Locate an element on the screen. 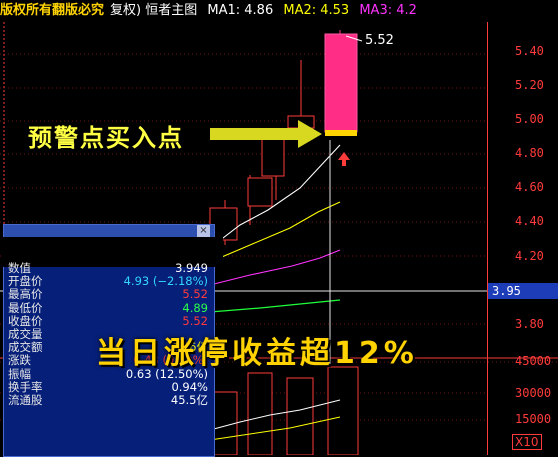  volume-tick: 30000 is located at coordinates (533, 393).